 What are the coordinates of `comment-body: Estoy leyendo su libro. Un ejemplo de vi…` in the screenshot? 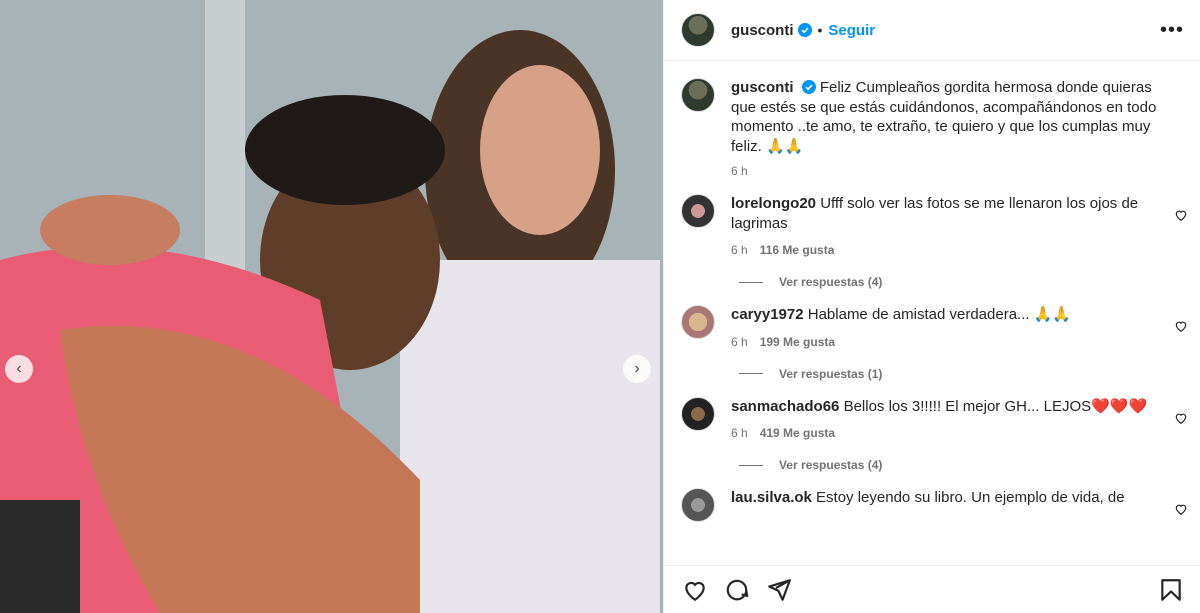 It's located at (970, 497).